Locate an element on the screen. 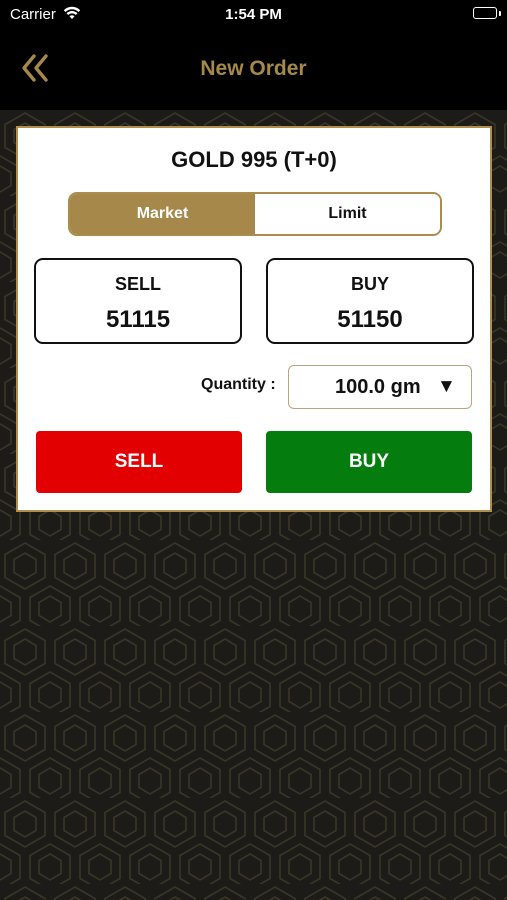  clock: 1:54 PM is located at coordinates (253, 14).